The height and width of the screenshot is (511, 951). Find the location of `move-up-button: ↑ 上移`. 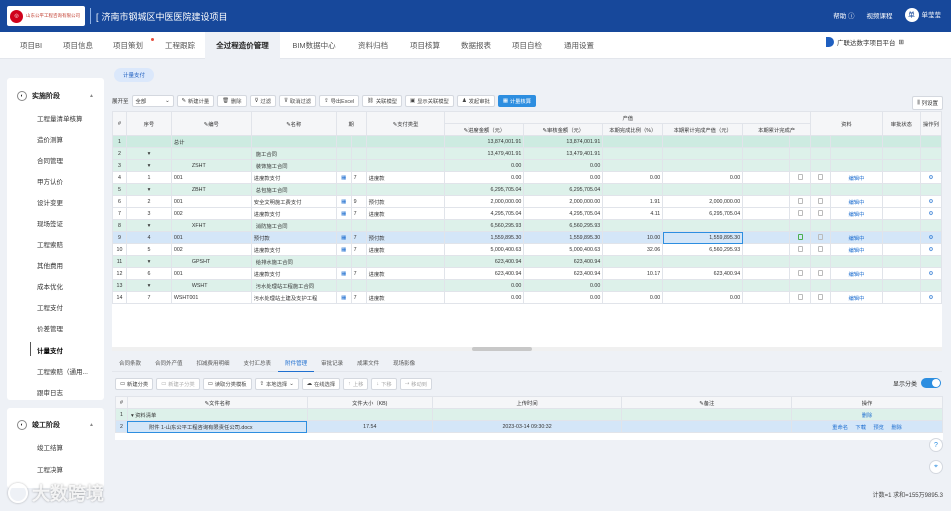

move-up-button: ↑ 上移 is located at coordinates (356, 384).